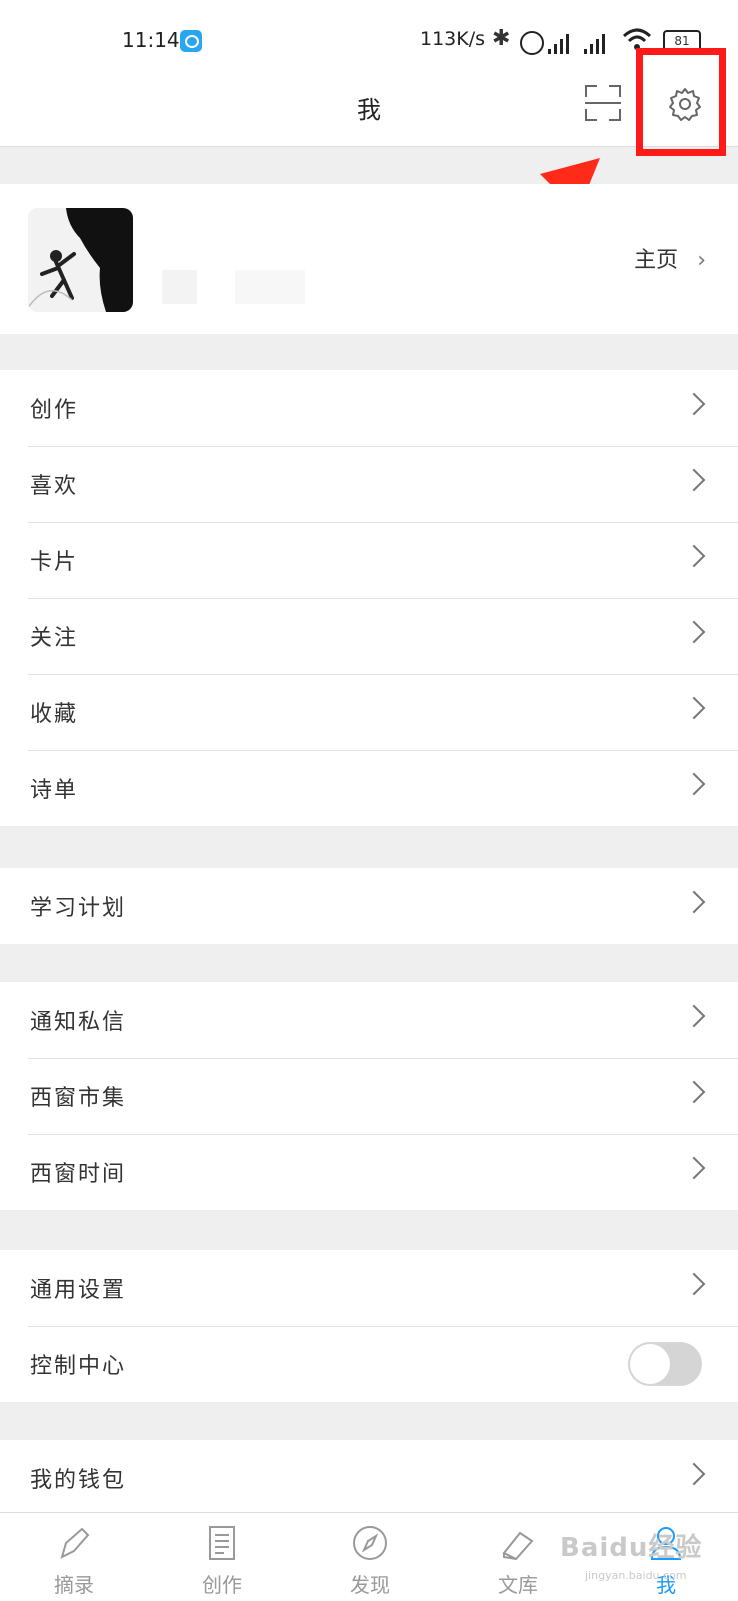 The height and width of the screenshot is (1601, 738). I want to click on chevron-right-icon: ›, so click(701, 260).